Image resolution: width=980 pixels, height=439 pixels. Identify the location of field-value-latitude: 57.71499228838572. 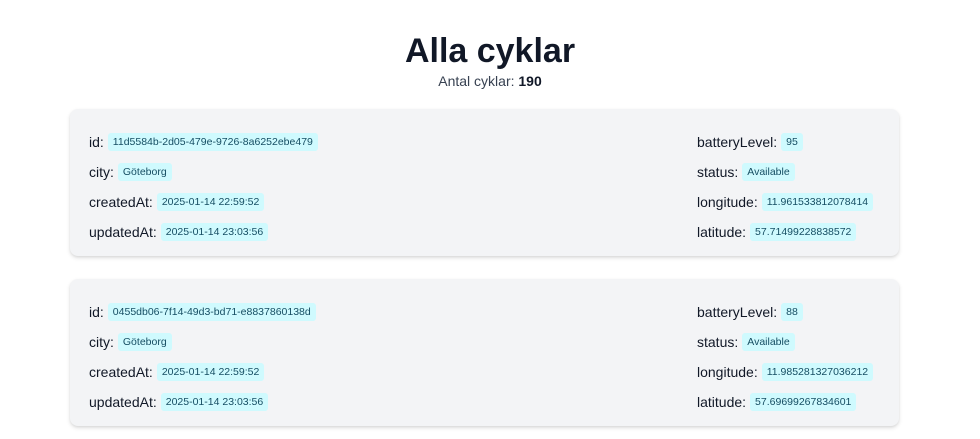
(803, 232).